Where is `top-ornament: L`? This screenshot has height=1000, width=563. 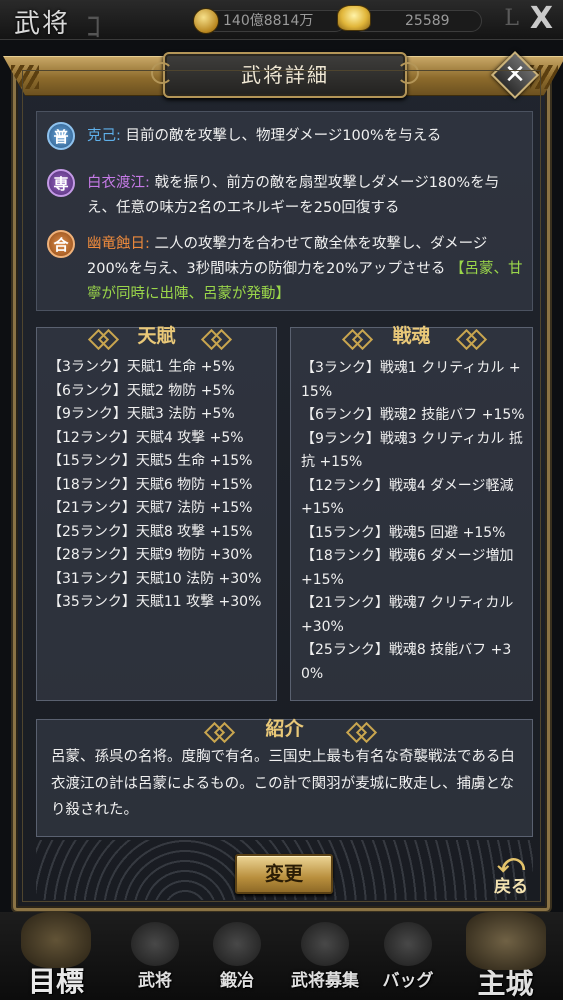
top-ornament: L is located at coordinates (511, 18).